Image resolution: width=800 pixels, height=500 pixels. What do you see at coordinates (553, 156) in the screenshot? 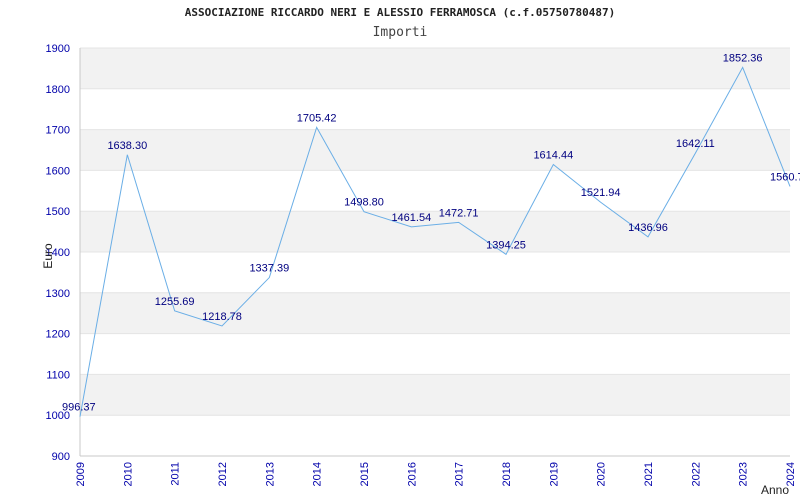
I see `data-label: 1614.44` at bounding box center [553, 156].